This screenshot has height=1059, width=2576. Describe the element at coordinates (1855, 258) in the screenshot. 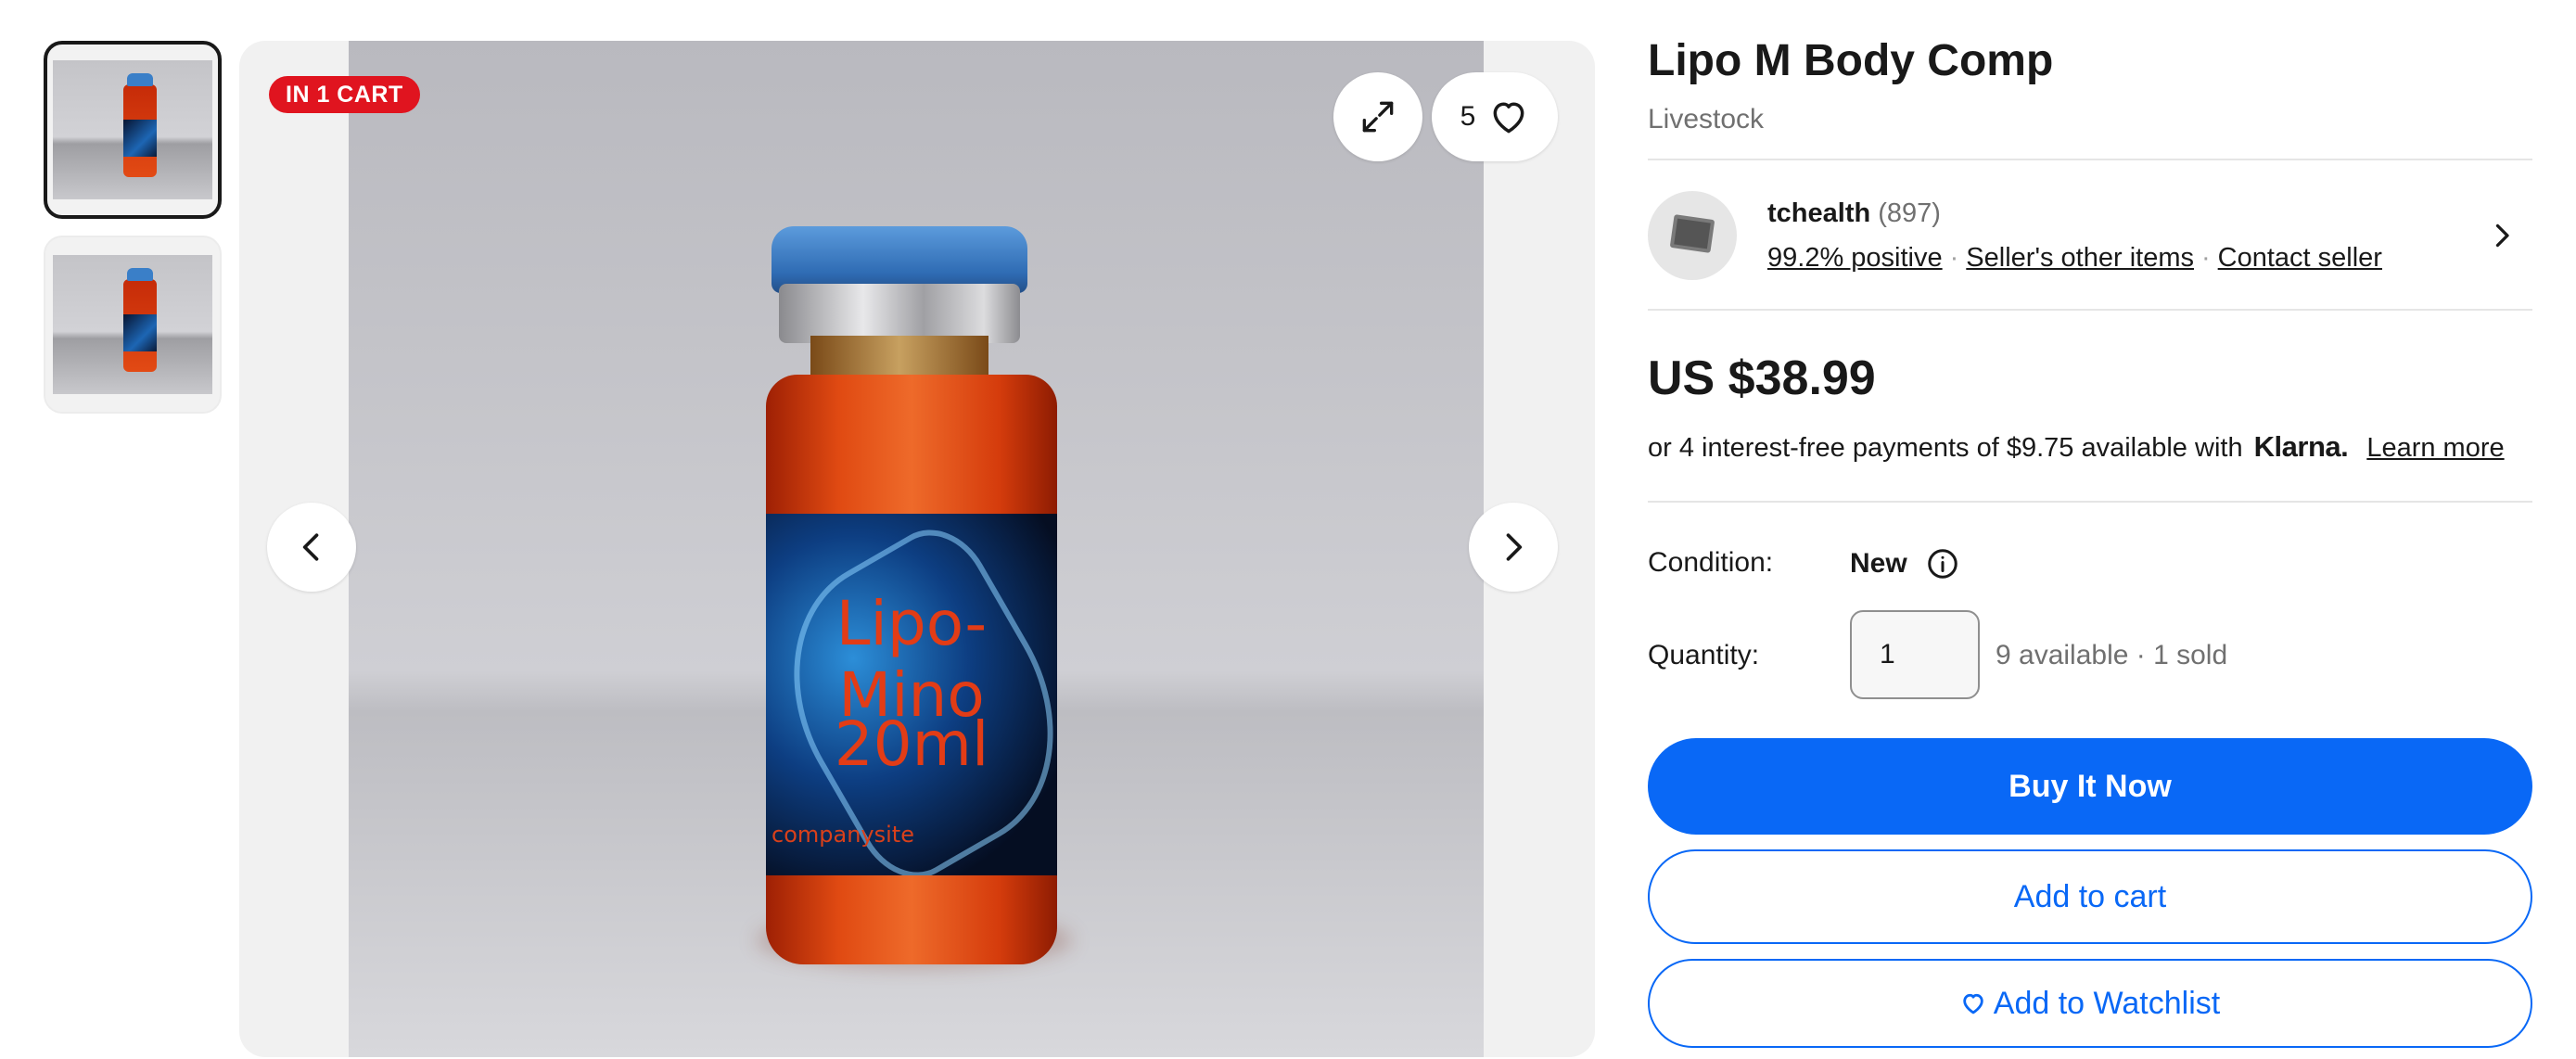

I see `positive-feedback-link: 99.2% positive` at that location.